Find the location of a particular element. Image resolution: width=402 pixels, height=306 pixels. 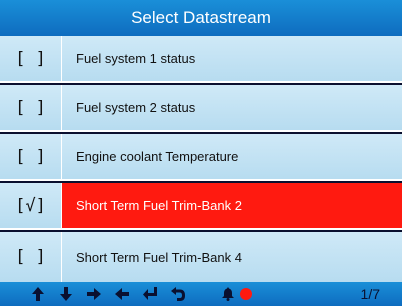

back-icon is located at coordinates (178, 294).